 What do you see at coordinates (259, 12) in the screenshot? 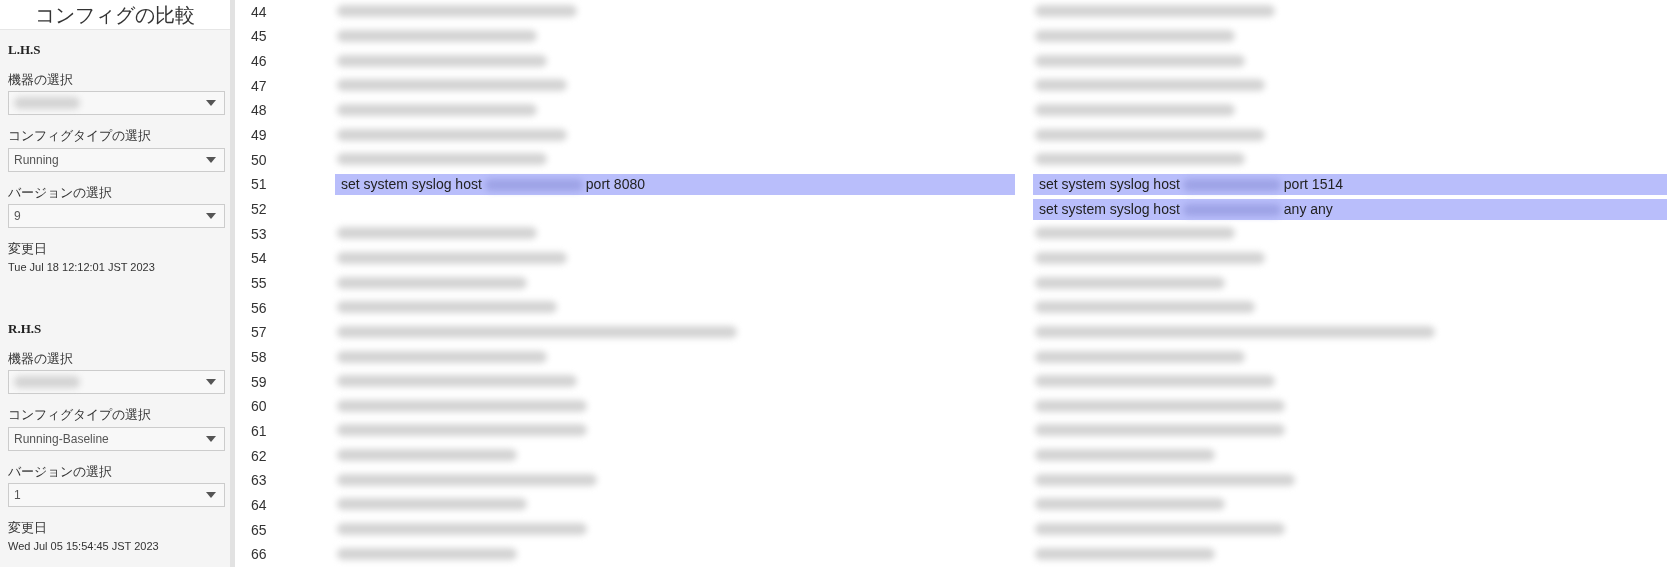
I see `line-number: 44` at bounding box center [259, 12].